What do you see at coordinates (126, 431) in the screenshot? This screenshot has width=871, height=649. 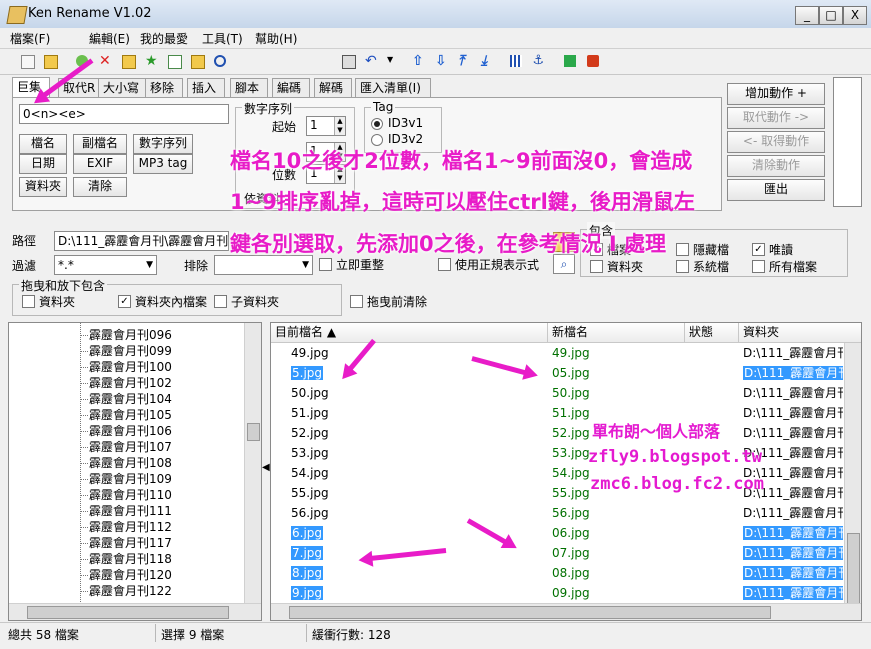 I see `tree-item: 霹靂會月刊106` at bounding box center [126, 431].